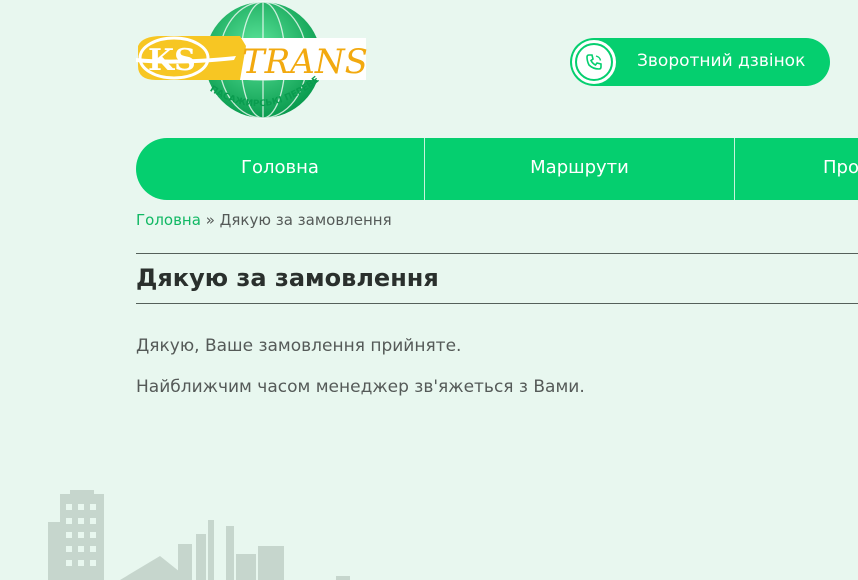 This screenshot has height=580, width=858. I want to click on main-nav: Головна Маршрути Про, so click(497, 169).